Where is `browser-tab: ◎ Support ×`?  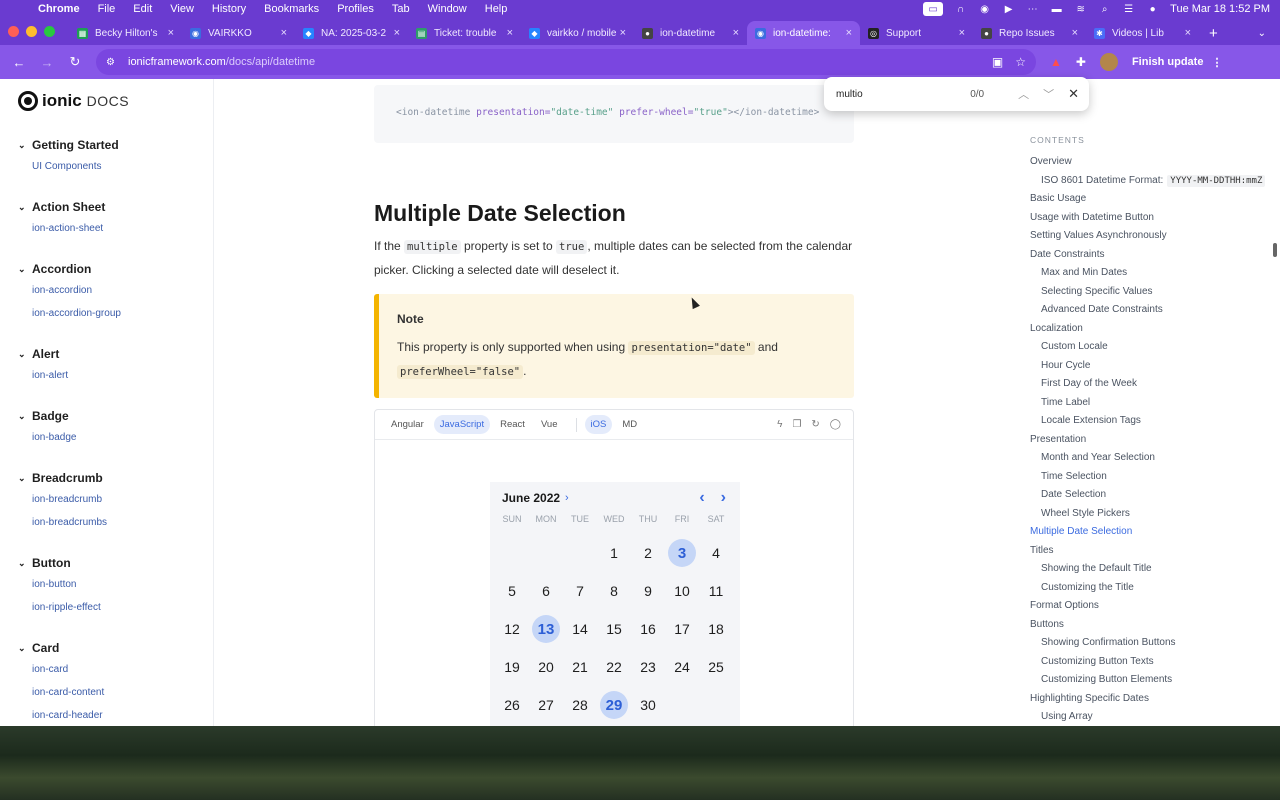 browser-tab: ◎ Support × is located at coordinates (916, 33).